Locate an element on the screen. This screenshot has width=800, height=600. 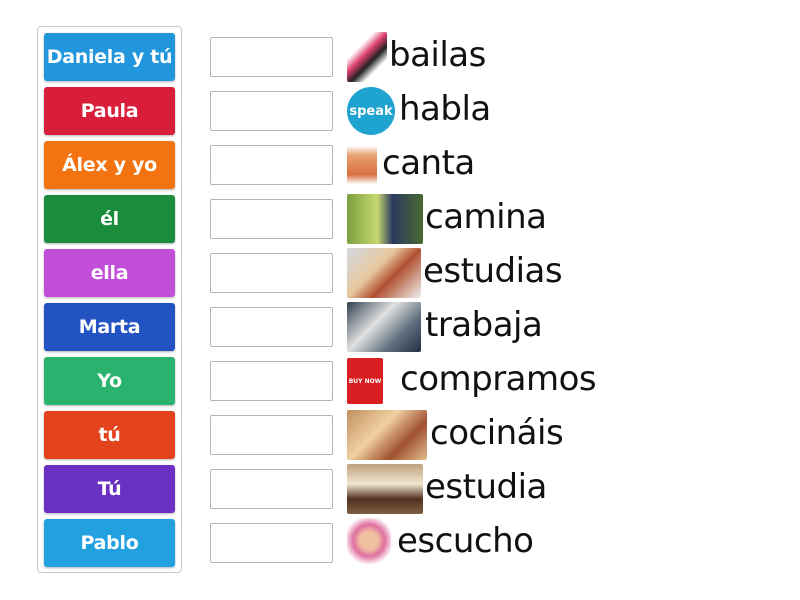
image-caption: BUY NOW is located at coordinates (365, 381).